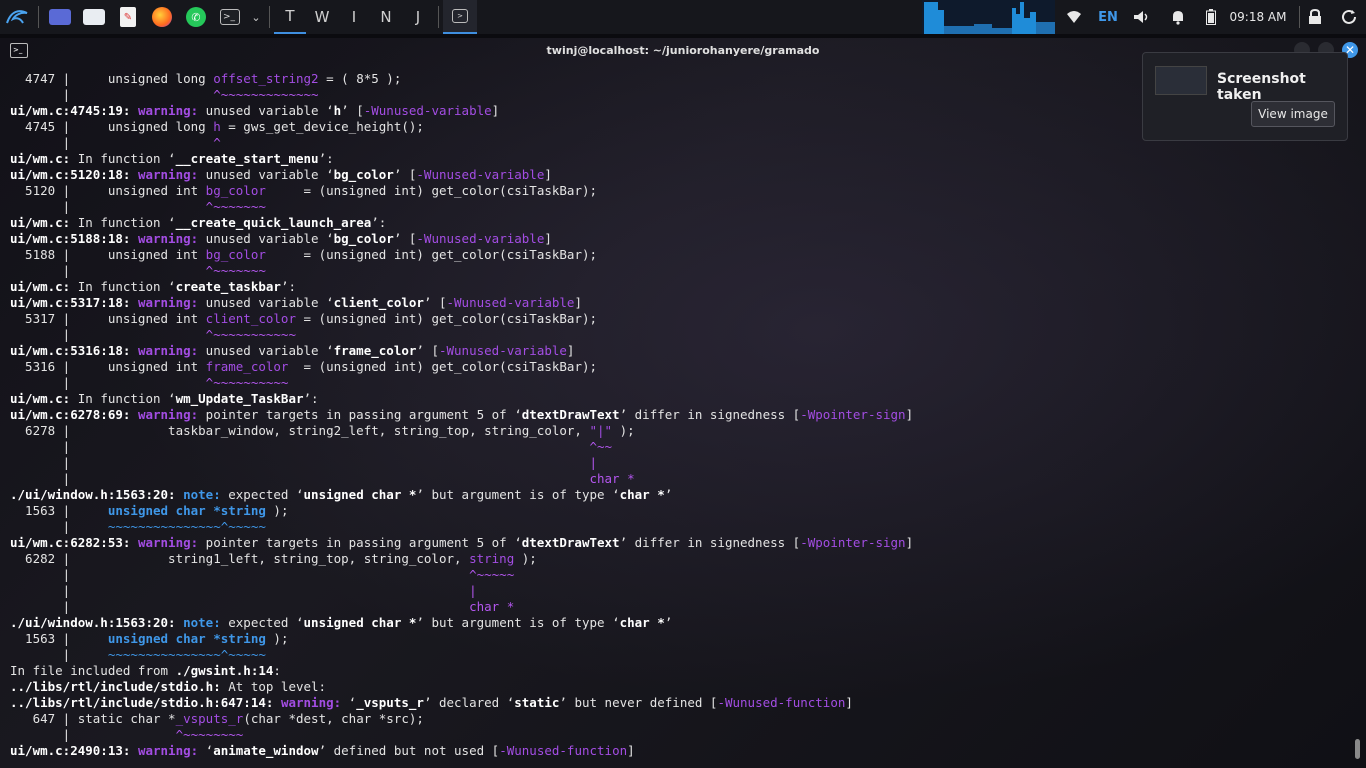  Describe the element at coordinates (1142, 17) in the screenshot. I see `volume-icon` at that location.